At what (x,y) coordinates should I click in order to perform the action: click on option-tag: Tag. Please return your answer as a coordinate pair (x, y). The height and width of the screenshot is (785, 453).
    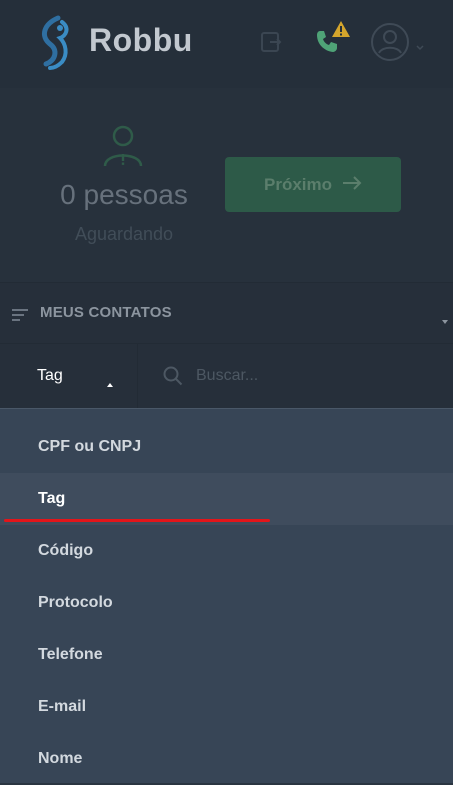
    Looking at the image, I should click on (226, 499).